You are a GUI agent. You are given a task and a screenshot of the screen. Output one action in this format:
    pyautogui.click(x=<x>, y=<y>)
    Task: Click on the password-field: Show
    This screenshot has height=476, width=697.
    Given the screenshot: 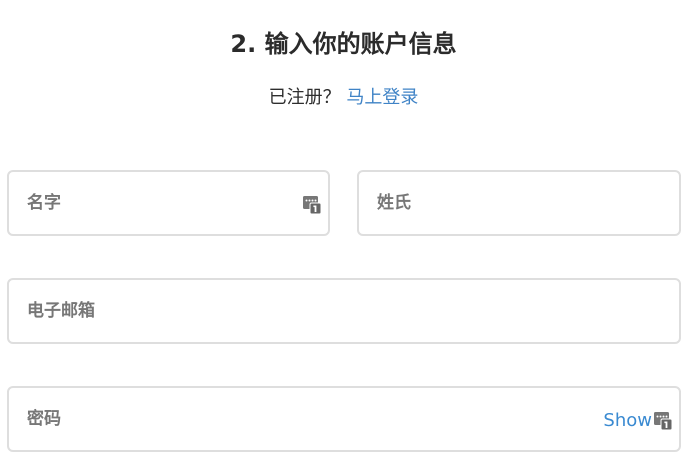 What is the action you would take?
    pyautogui.click(x=344, y=419)
    